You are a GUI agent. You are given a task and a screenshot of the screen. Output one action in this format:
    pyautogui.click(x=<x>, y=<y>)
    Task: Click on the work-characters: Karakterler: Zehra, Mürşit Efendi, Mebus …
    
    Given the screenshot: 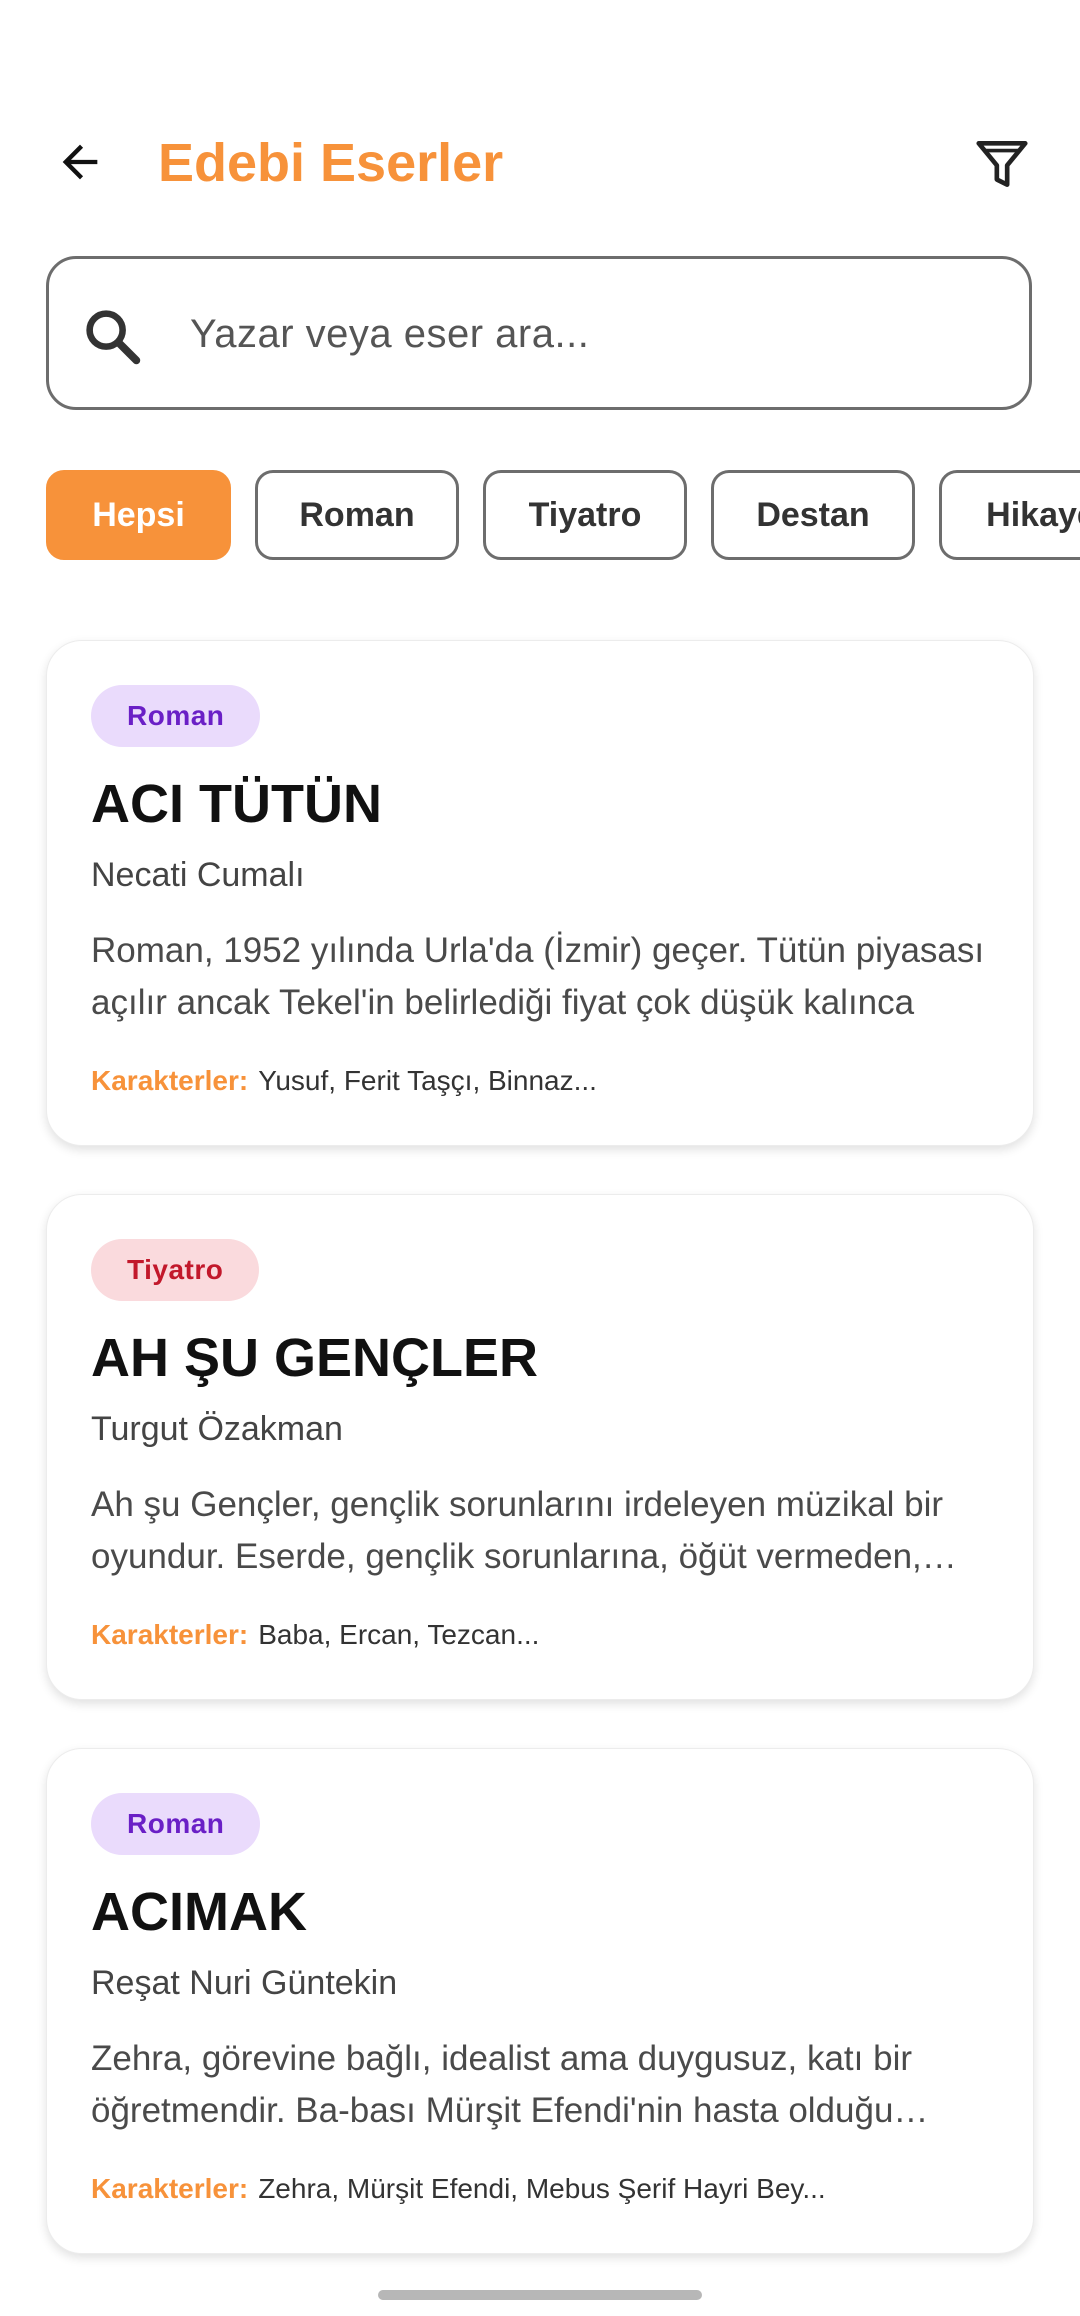 What is the action you would take?
    pyautogui.click(x=541, y=2189)
    